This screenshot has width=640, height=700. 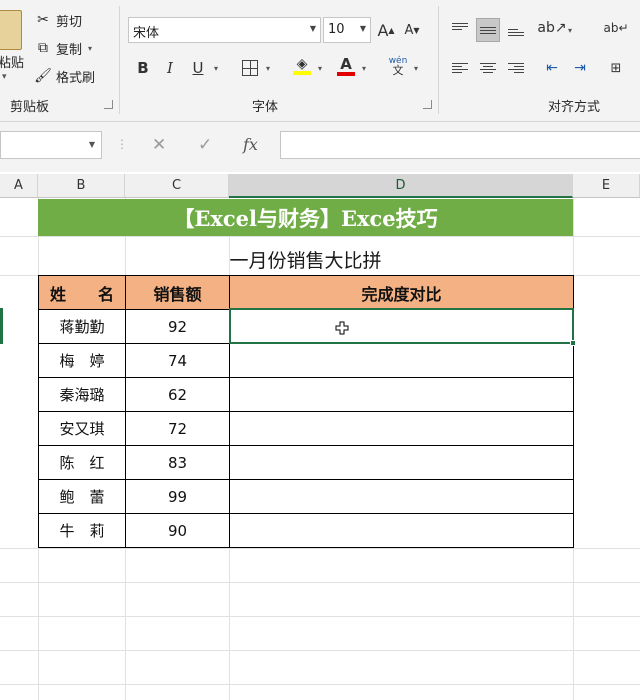 What do you see at coordinates (346, 66) in the screenshot?
I see `font-color-button: A` at bounding box center [346, 66].